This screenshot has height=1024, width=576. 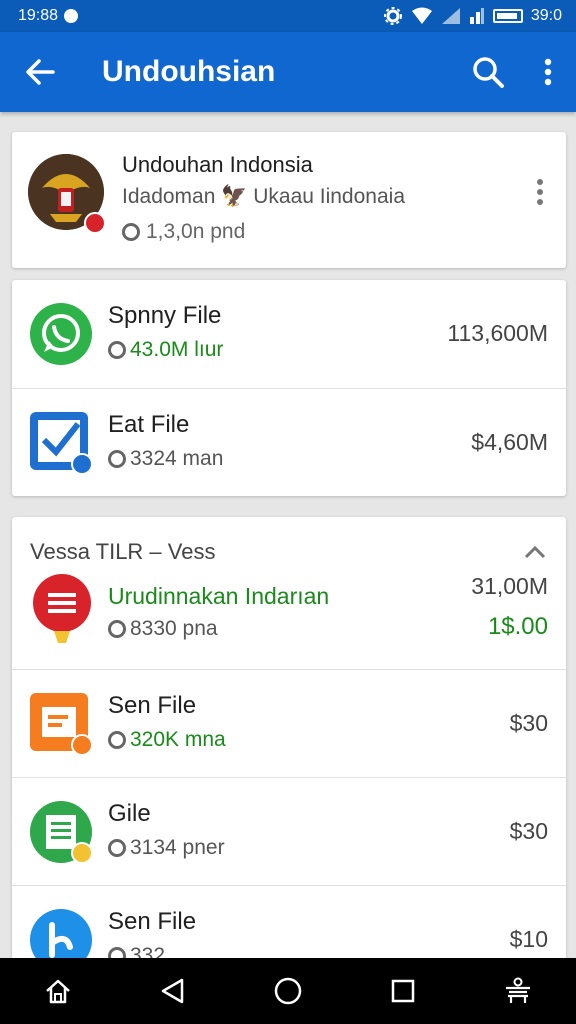 What do you see at coordinates (61, 832) in the screenshot?
I see `notes-green-icon` at bounding box center [61, 832].